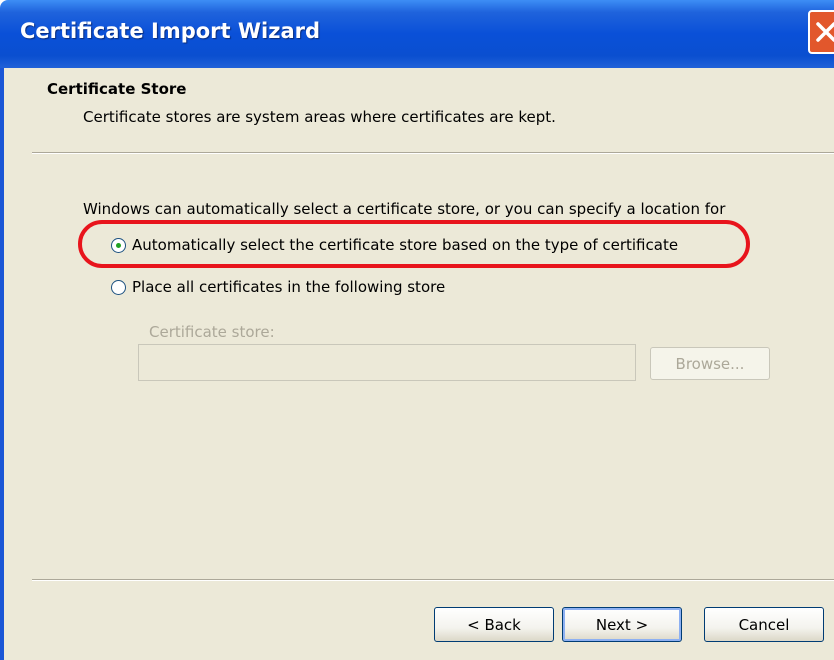  I want to click on certificate-store-label: Certificate store:, so click(212, 332).